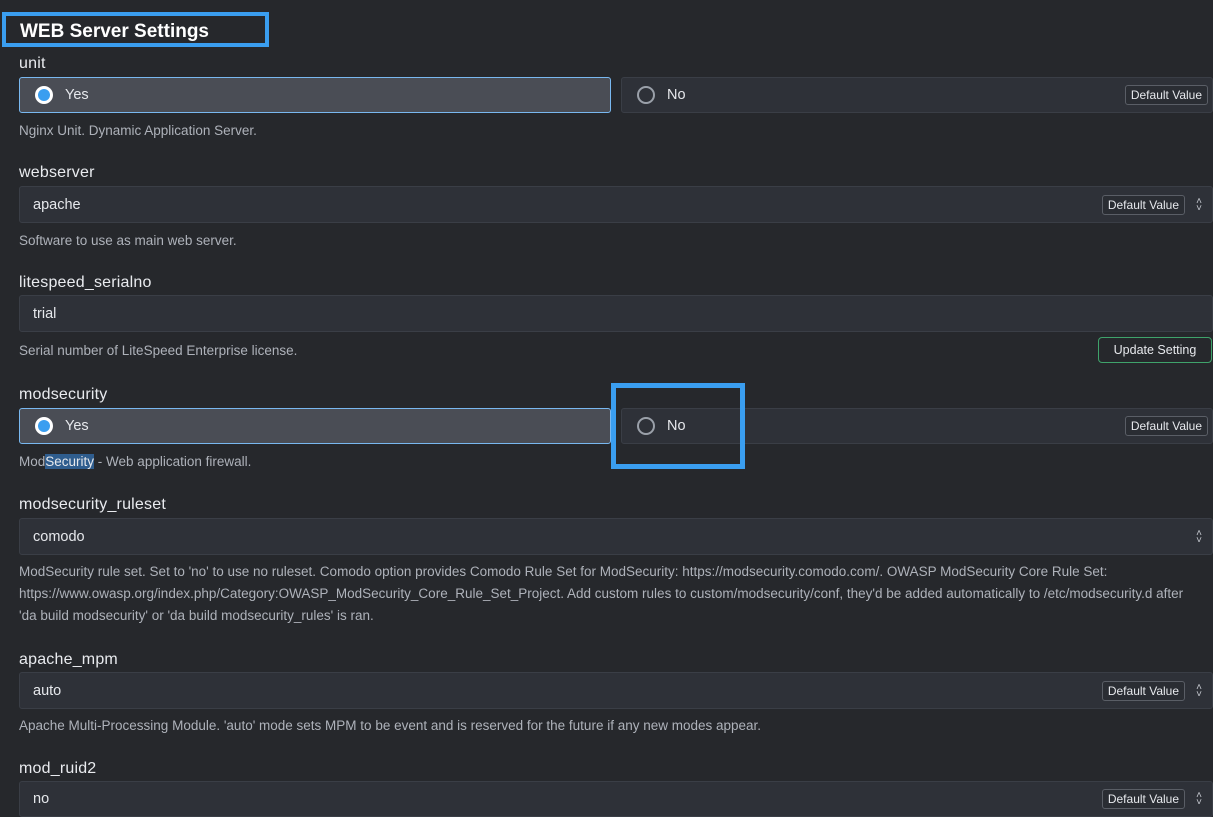  I want to click on unit-yes-option: Yes, so click(315, 95).